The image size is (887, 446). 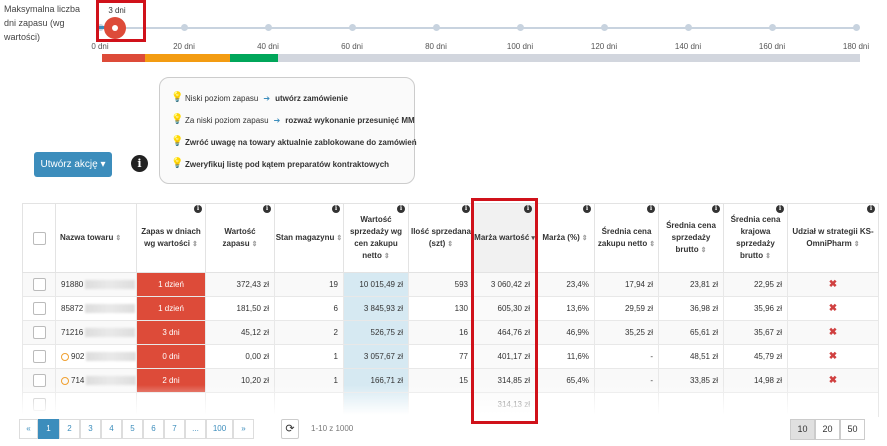 I want to click on slider-track, so click(x=476, y=28).